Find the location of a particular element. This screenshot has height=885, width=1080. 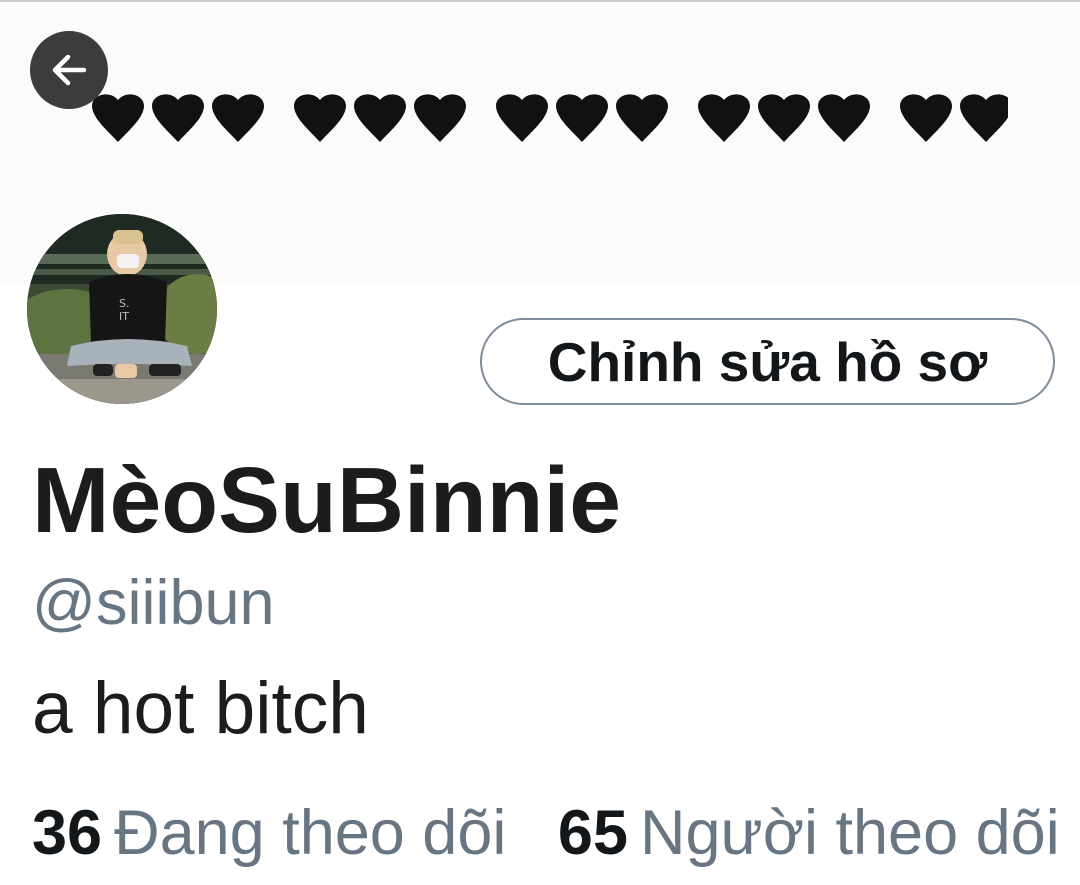

avatar: S. IT is located at coordinates (122, 309).